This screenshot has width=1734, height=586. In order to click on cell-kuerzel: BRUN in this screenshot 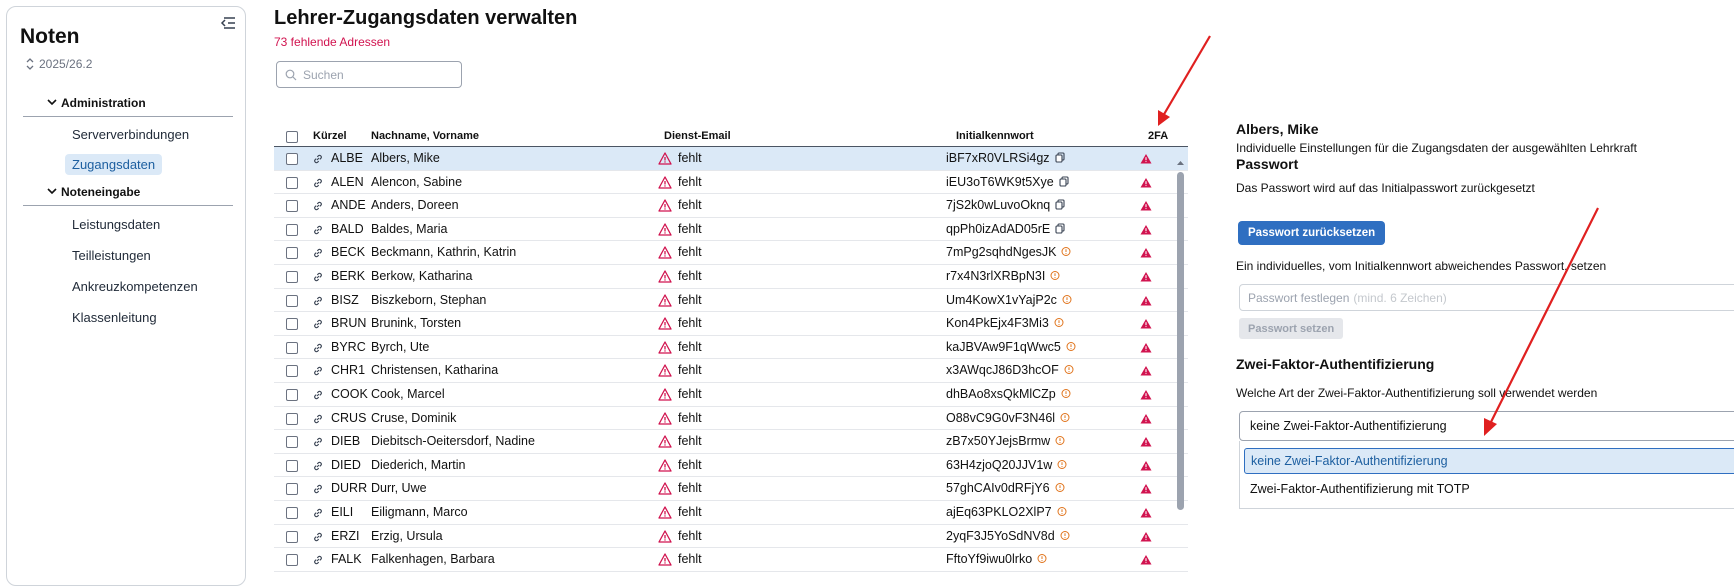, I will do `click(349, 323)`.